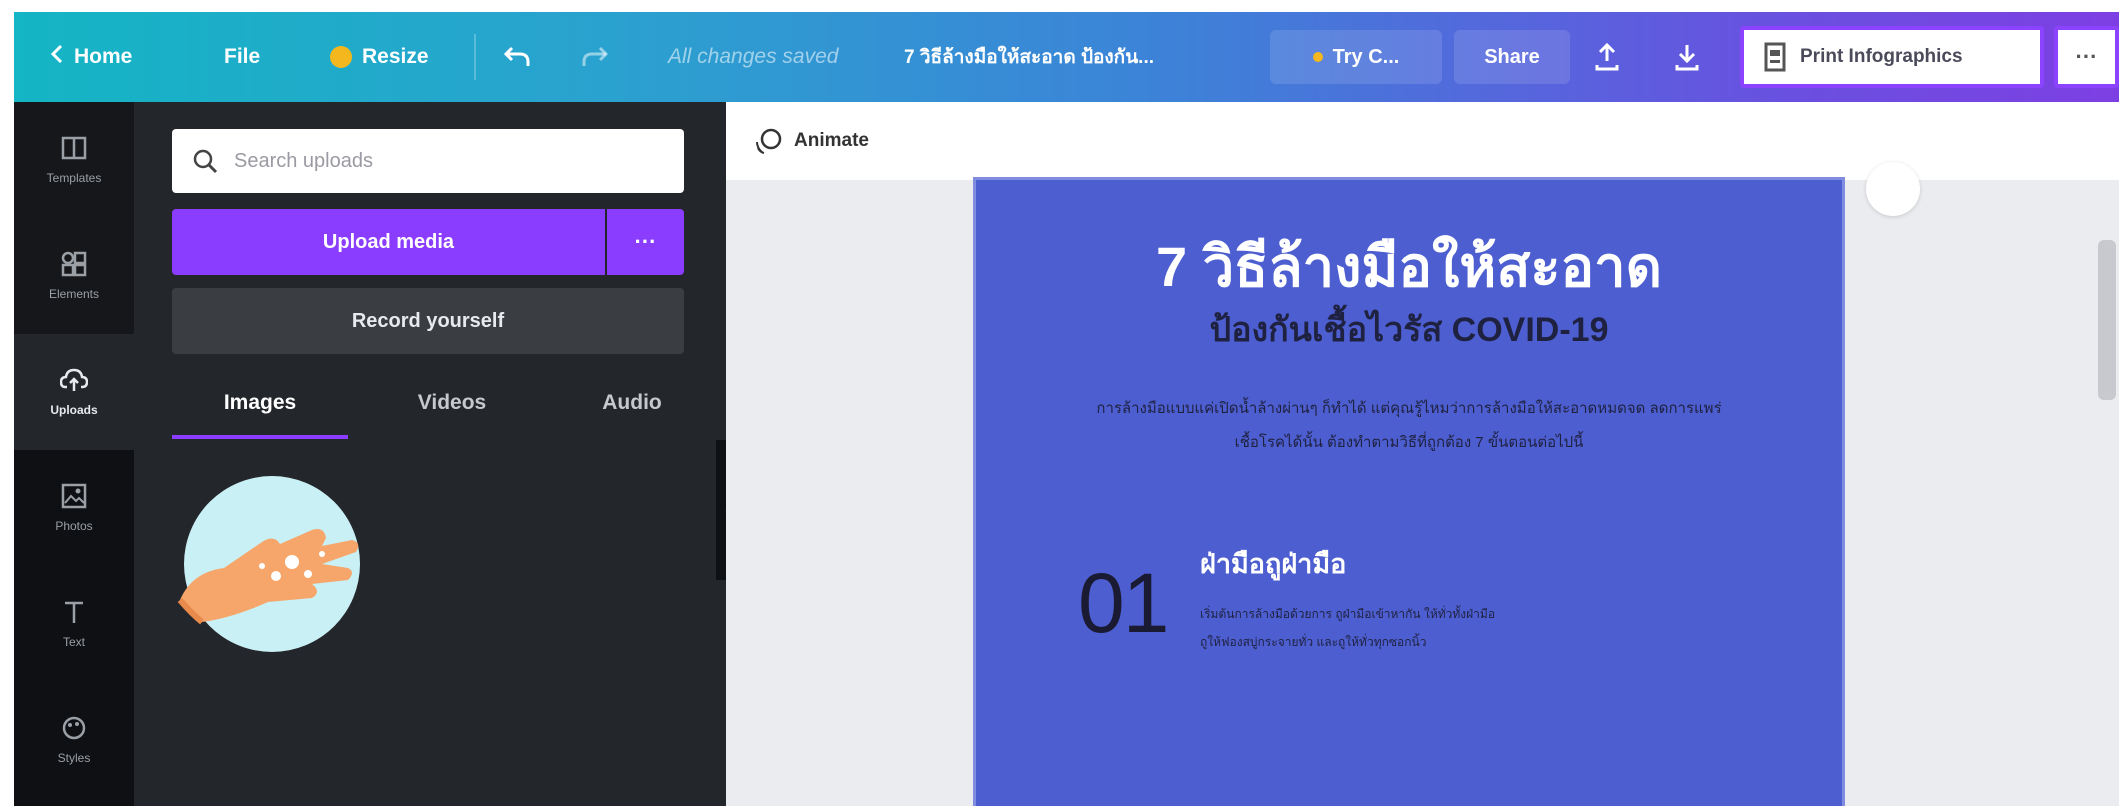 The width and height of the screenshot is (2119, 806). Describe the element at coordinates (74, 612) in the screenshot. I see `text-icon` at that location.